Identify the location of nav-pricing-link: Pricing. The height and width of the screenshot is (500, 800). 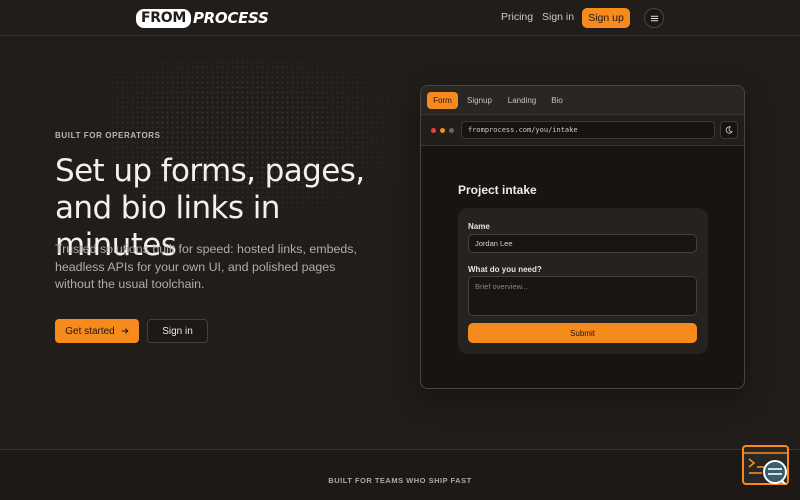
(517, 17).